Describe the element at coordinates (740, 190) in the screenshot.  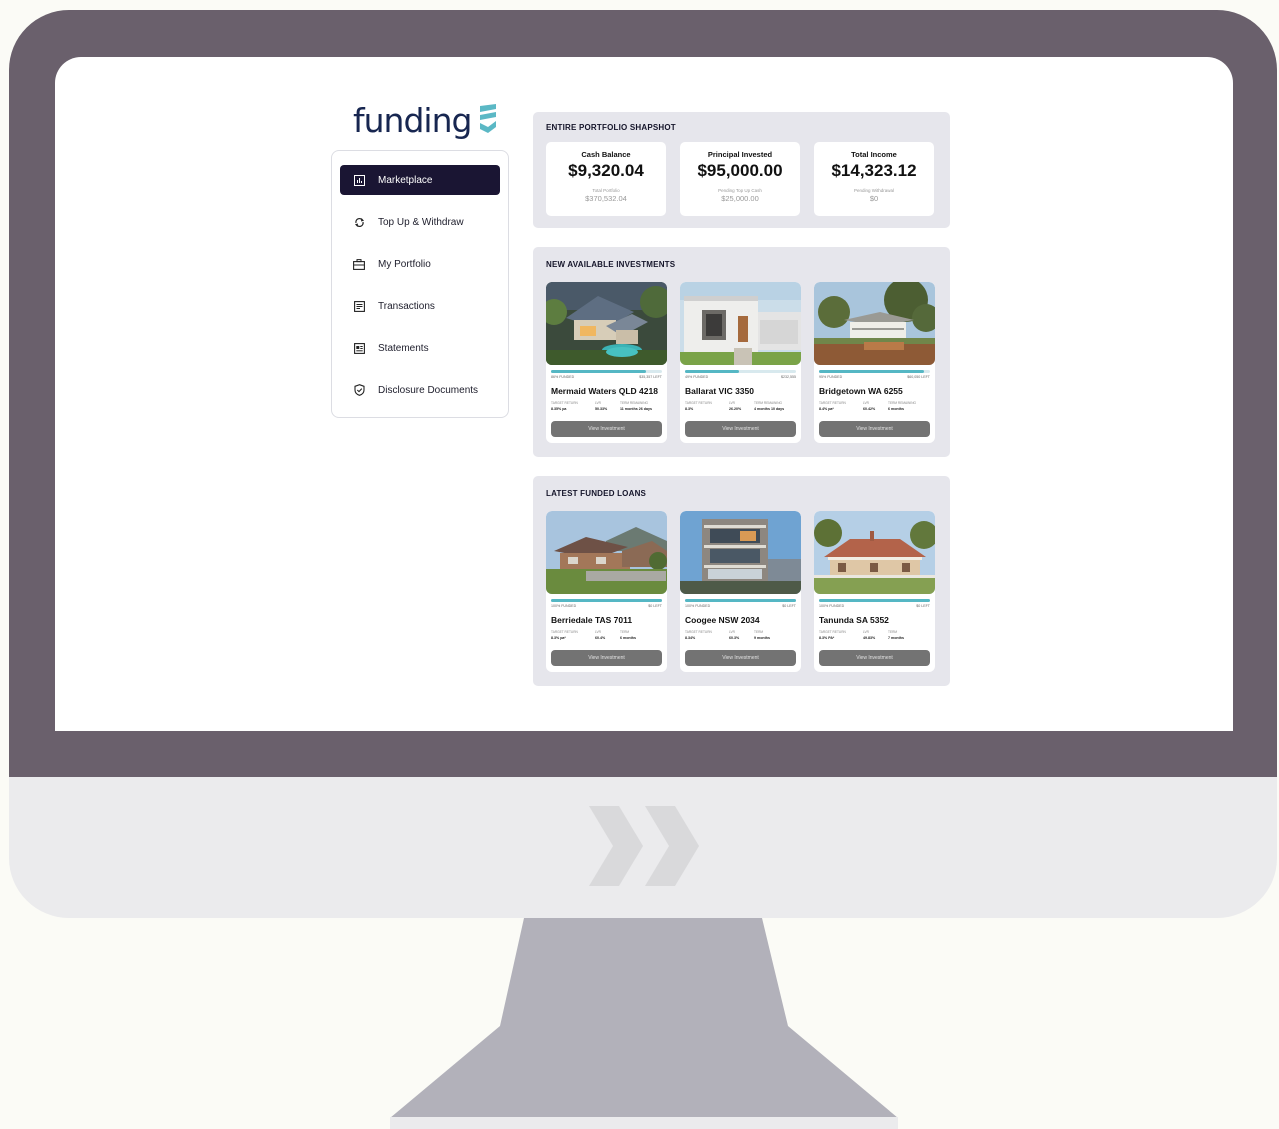
I see `stat-sub-label: Pending Top Up Cash` at that location.